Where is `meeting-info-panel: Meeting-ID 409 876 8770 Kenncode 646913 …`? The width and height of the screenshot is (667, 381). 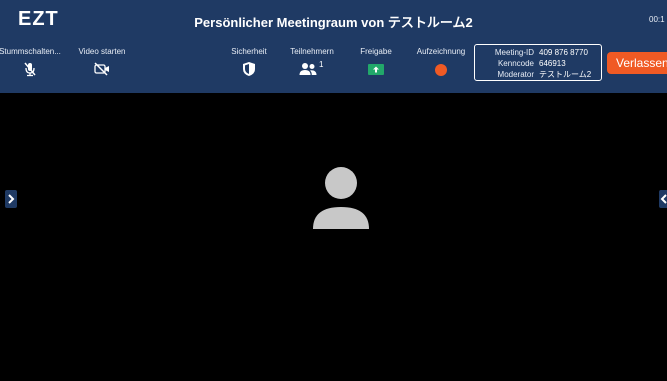 meeting-info-panel: Meeting-ID 409 876 8770 Kenncode 646913 … is located at coordinates (538, 62).